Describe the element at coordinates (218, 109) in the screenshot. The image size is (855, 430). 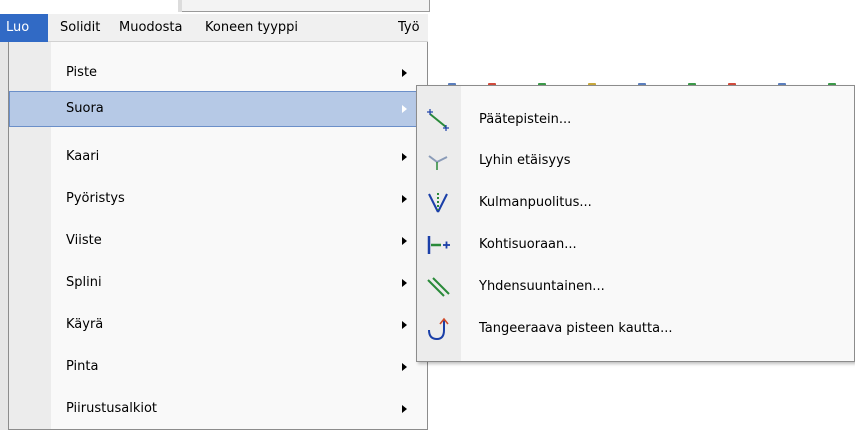
I see `menu-item-suora: Suora` at that location.